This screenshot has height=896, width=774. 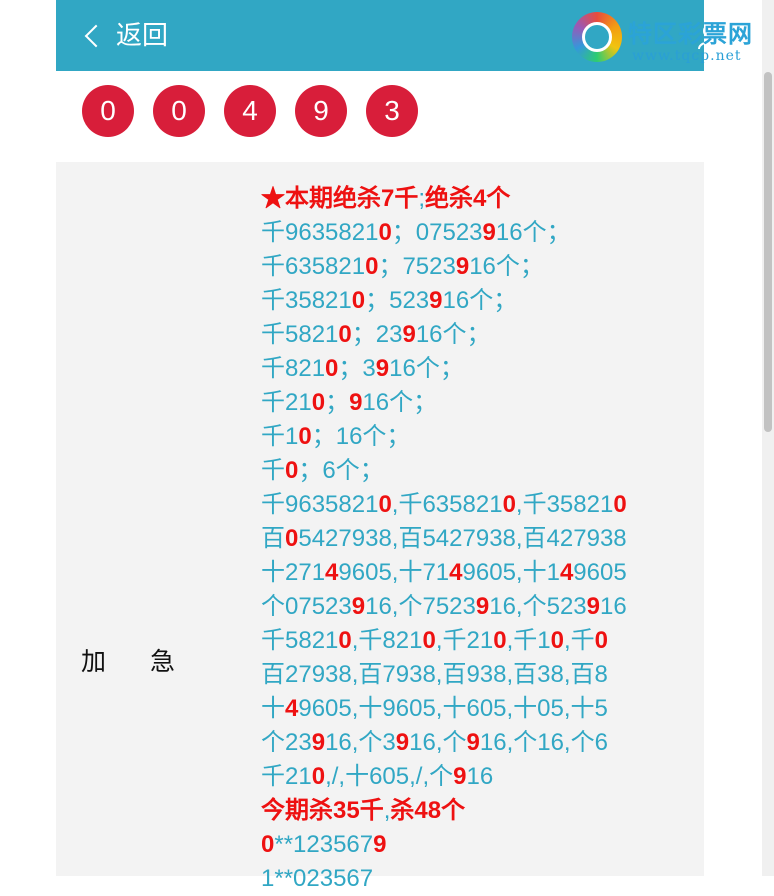 I want to click on content-line: 个07523916,个7523916,个523916, so click(x=476, y=607).